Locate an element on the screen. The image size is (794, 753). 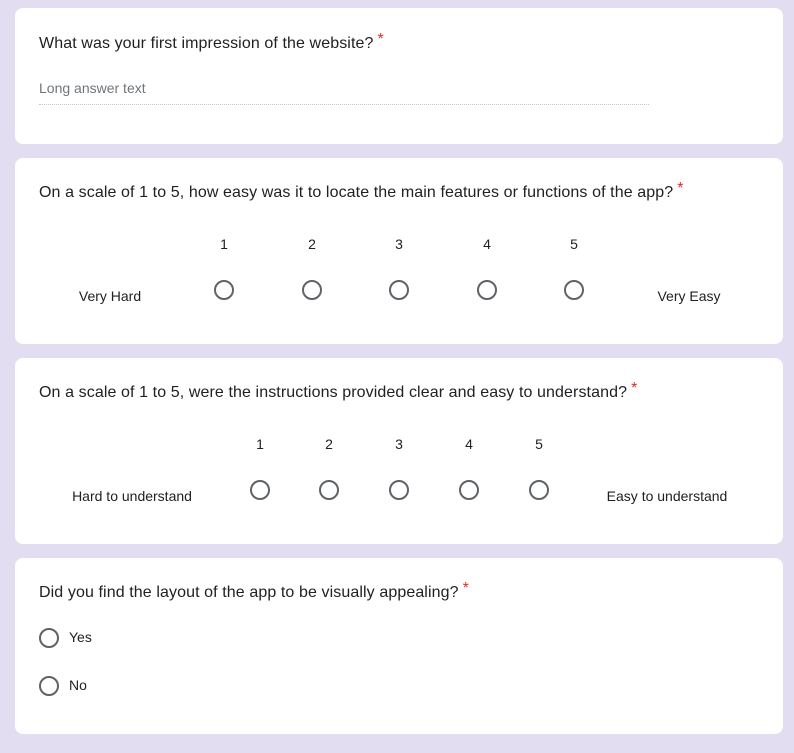
long-answer-input: Long answer text is located at coordinates (344, 91).